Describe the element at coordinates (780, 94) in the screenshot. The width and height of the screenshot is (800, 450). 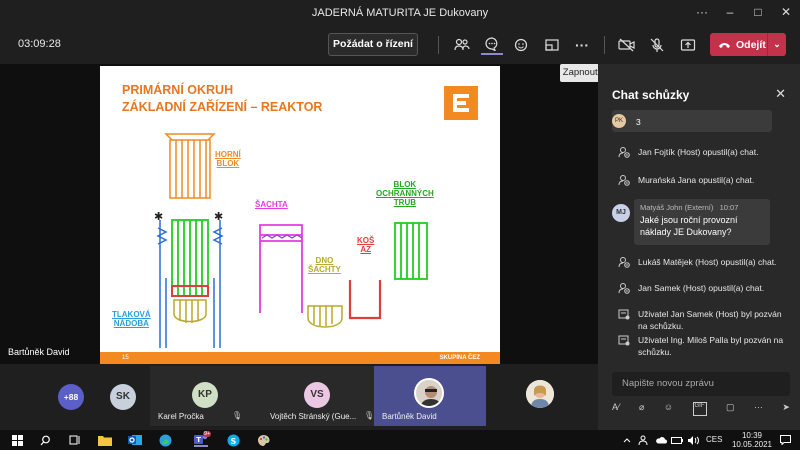
I see `close-icon: ✕` at that location.